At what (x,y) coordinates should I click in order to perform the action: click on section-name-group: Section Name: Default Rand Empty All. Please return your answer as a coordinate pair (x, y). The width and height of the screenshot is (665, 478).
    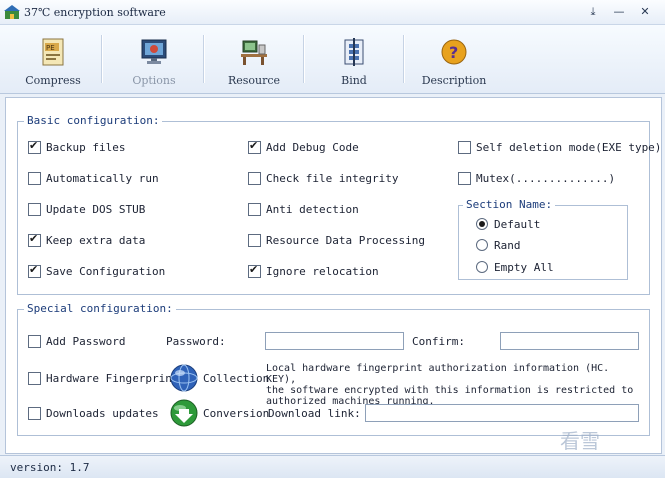
    Looking at the image, I should click on (543, 239).